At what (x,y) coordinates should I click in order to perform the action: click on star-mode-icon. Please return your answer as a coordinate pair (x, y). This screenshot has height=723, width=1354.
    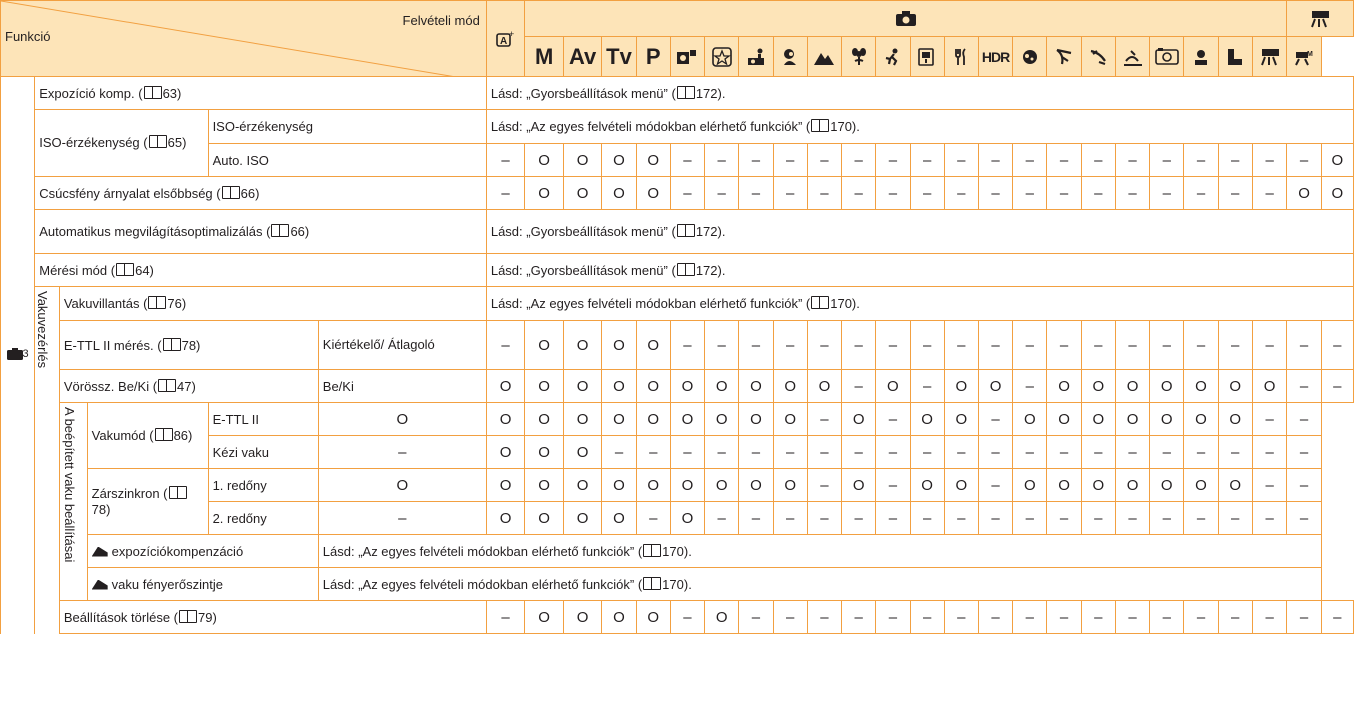
    Looking at the image, I should click on (722, 56).